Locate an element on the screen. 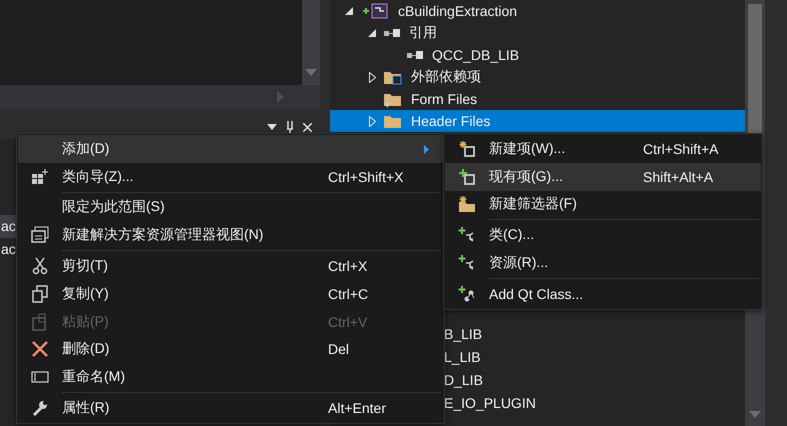  menu-item: 新建筛选器(F) is located at coordinates (603, 204).